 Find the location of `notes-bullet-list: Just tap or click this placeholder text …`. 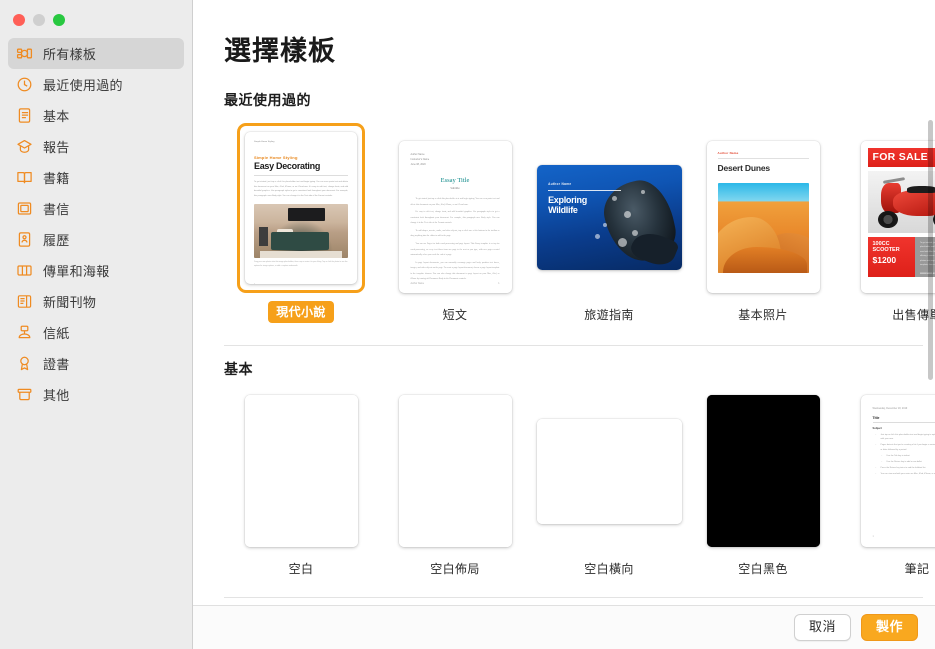

notes-bullet-list: Just tap or click this placeholder text … is located at coordinates (904, 455).